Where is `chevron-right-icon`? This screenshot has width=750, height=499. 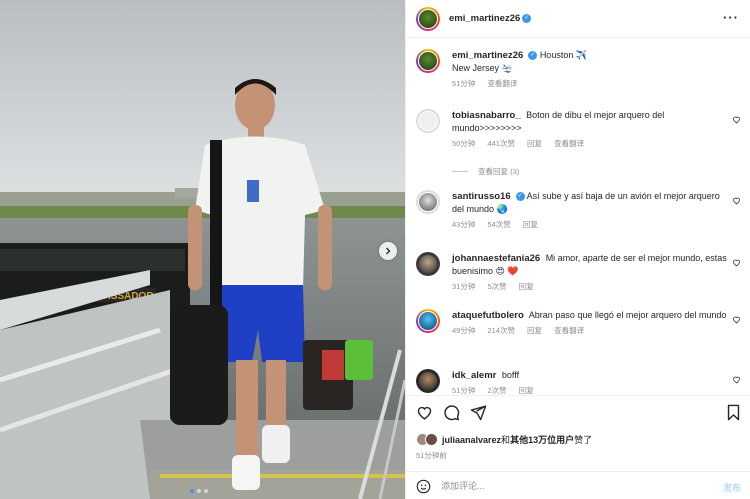
chevron-right-icon is located at coordinates (388, 251).